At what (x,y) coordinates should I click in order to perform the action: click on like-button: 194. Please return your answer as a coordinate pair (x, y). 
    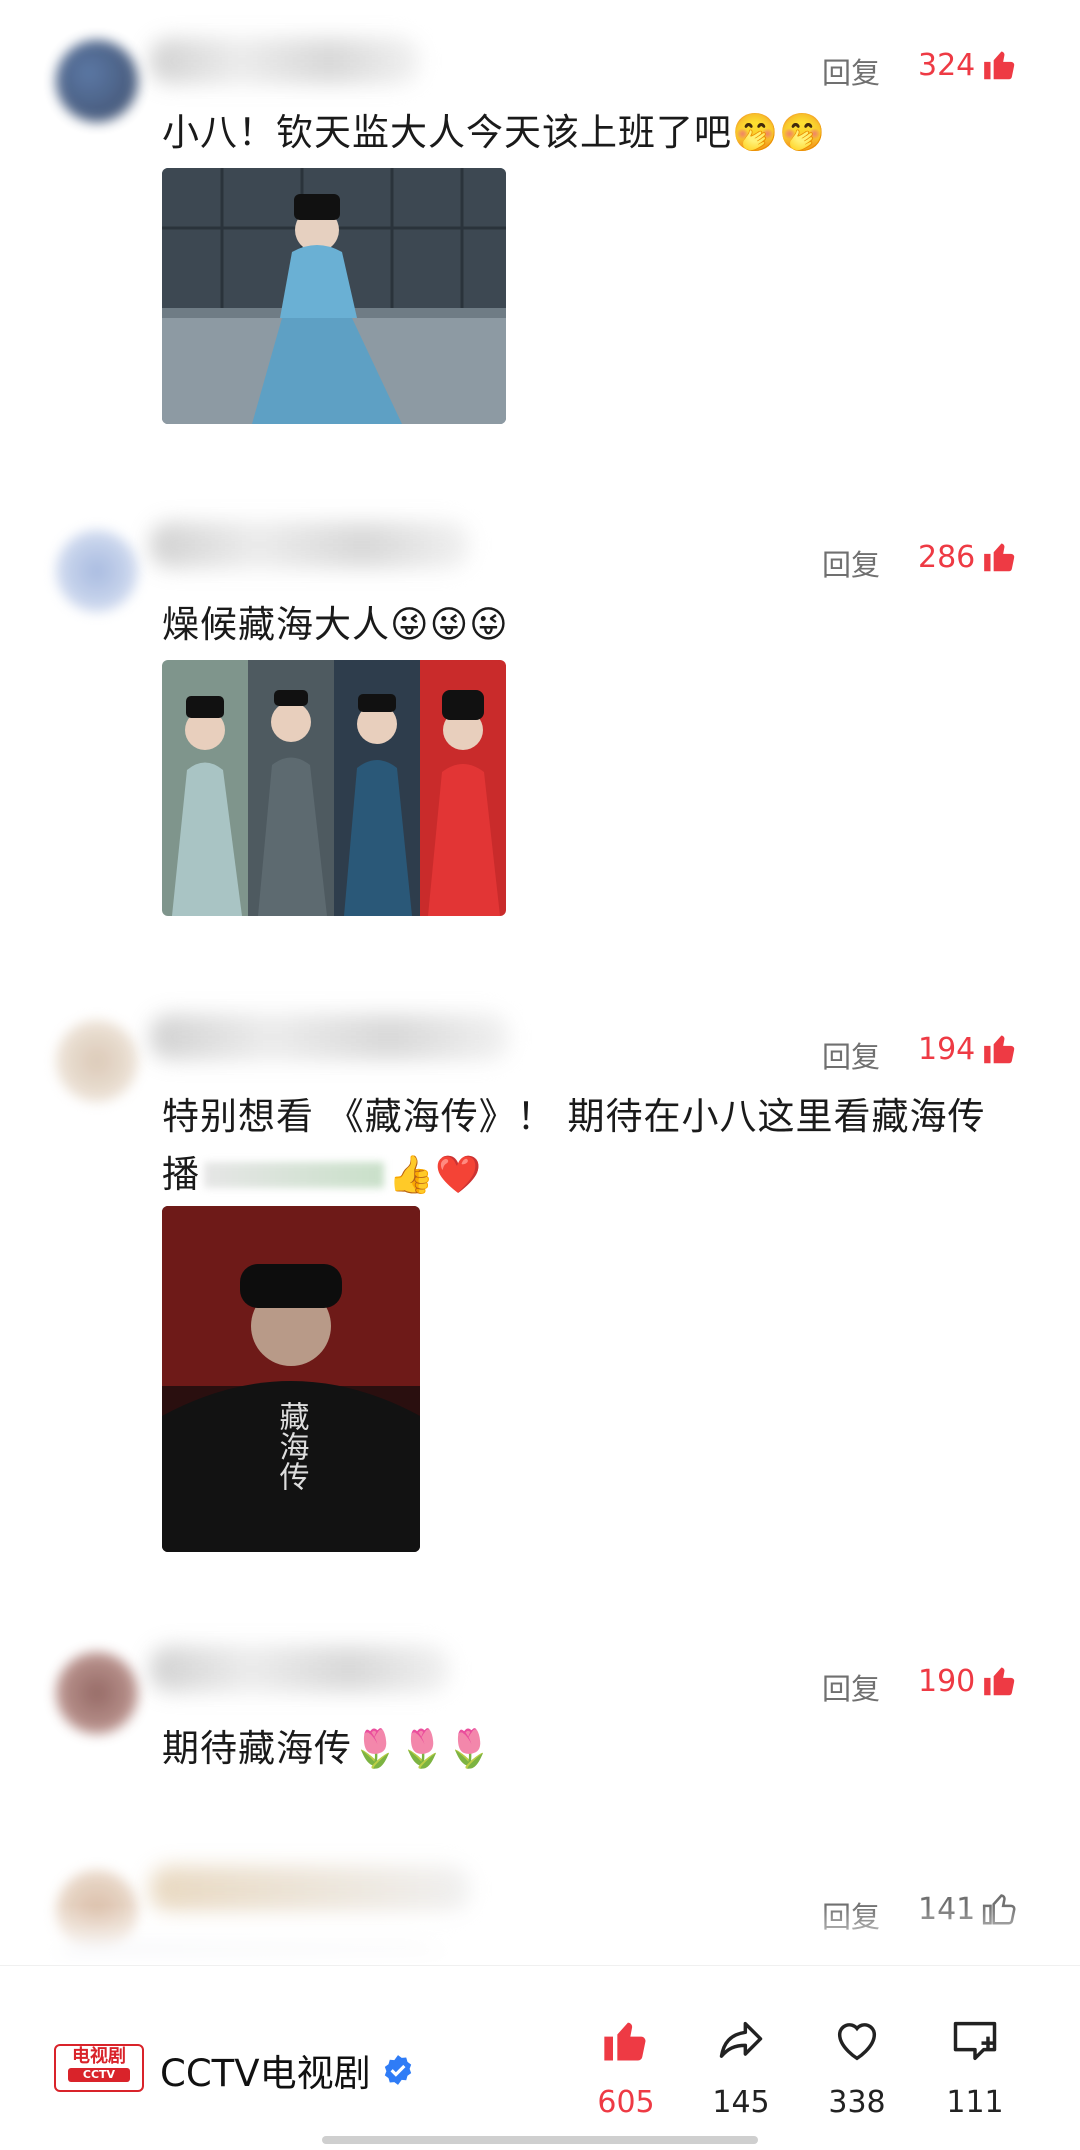
    Looking at the image, I should click on (968, 1049).